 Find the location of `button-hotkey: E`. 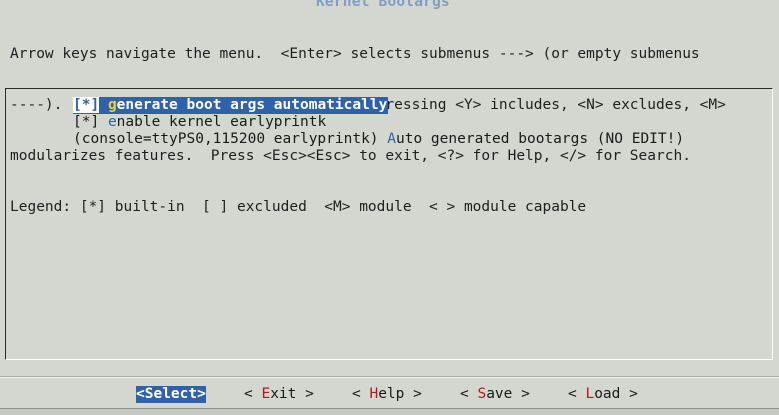

button-hotkey: E is located at coordinates (266, 394).